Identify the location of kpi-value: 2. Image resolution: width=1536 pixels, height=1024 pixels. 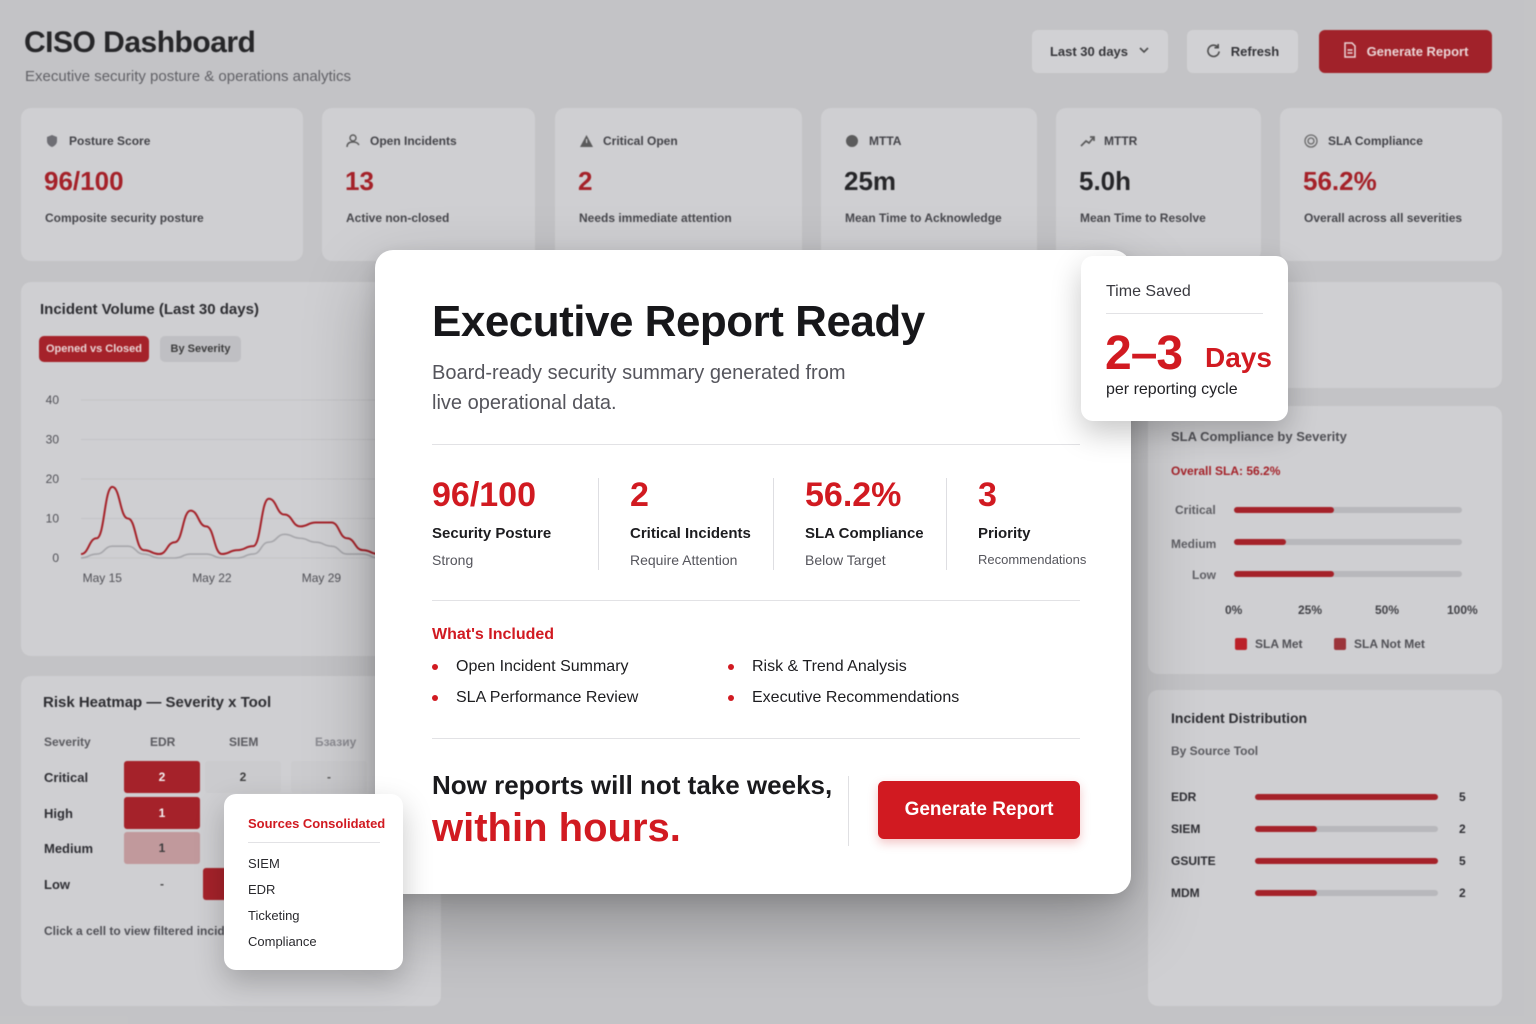
(585, 181).